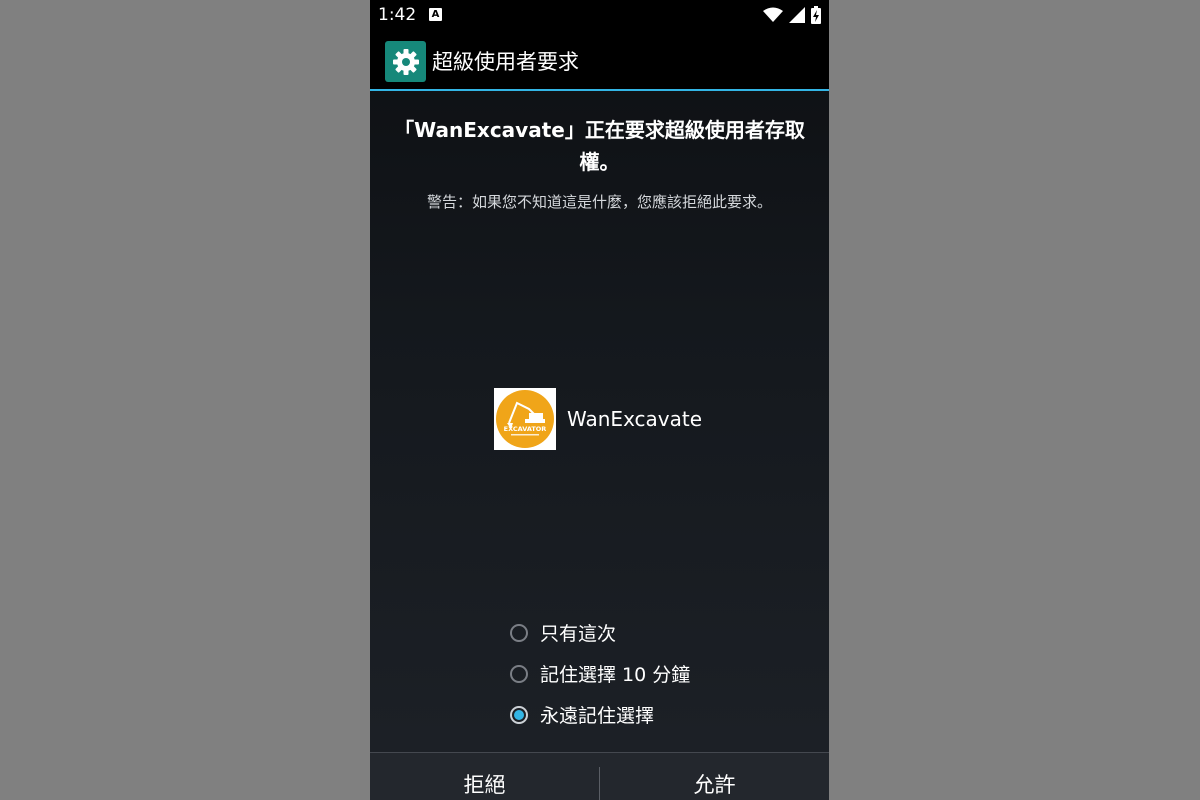 The image size is (1200, 800). What do you see at coordinates (578, 634) in the screenshot?
I see `option-label: 只有這次` at bounding box center [578, 634].